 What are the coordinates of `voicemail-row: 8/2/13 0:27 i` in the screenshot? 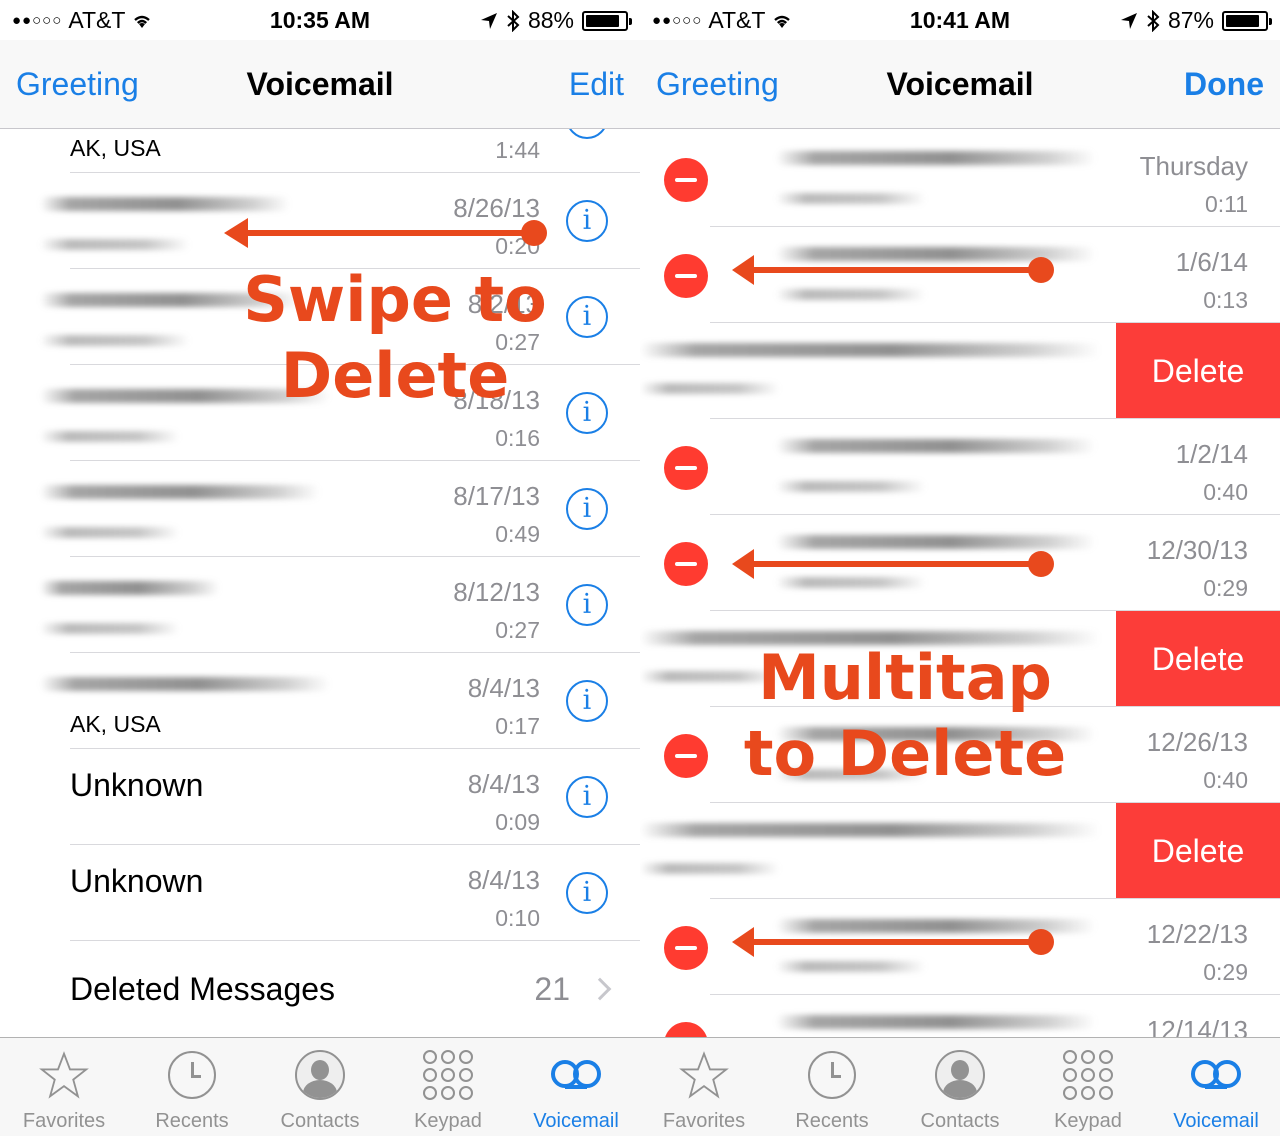 It's located at (320, 317).